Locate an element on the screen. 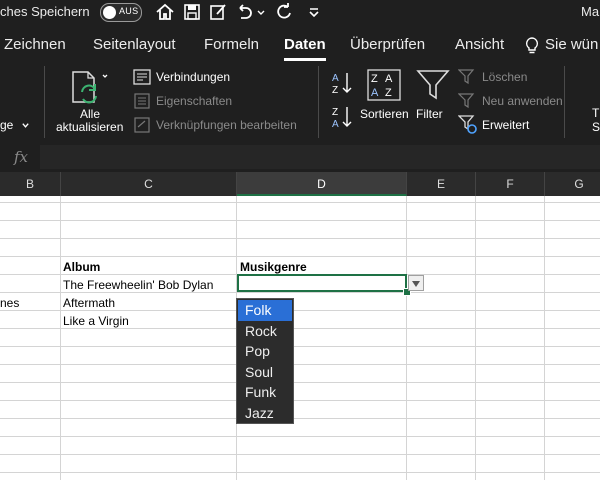  home-icon is located at coordinates (165, 12).